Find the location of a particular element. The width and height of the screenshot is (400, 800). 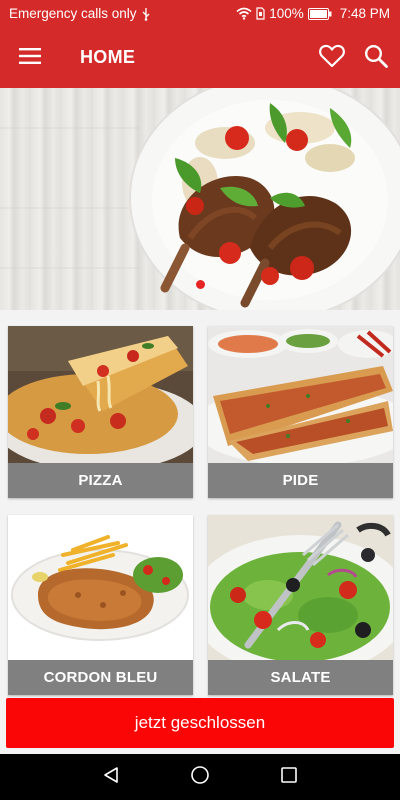

system-nav-bar is located at coordinates (200, 777).